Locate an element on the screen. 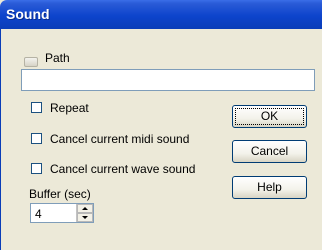 The width and height of the screenshot is (322, 250). arrow-down-icon is located at coordinates (85, 217).